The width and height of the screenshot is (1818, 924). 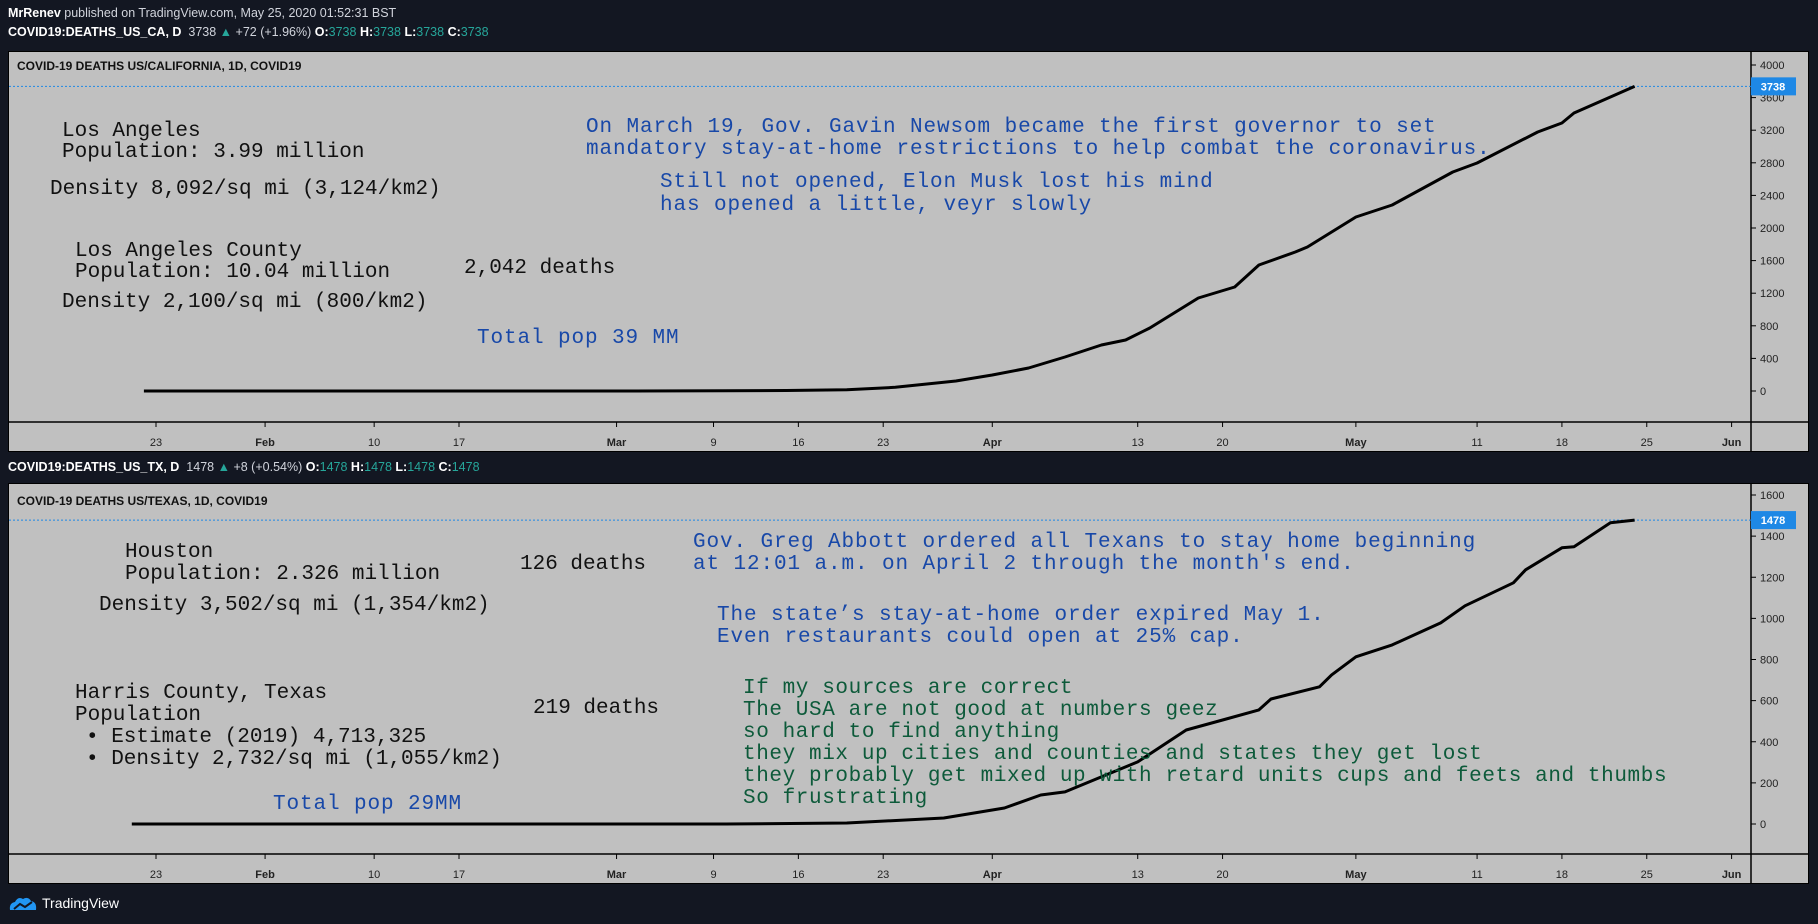 I want to click on annotation-city: Los Angeles, so click(x=131, y=131).